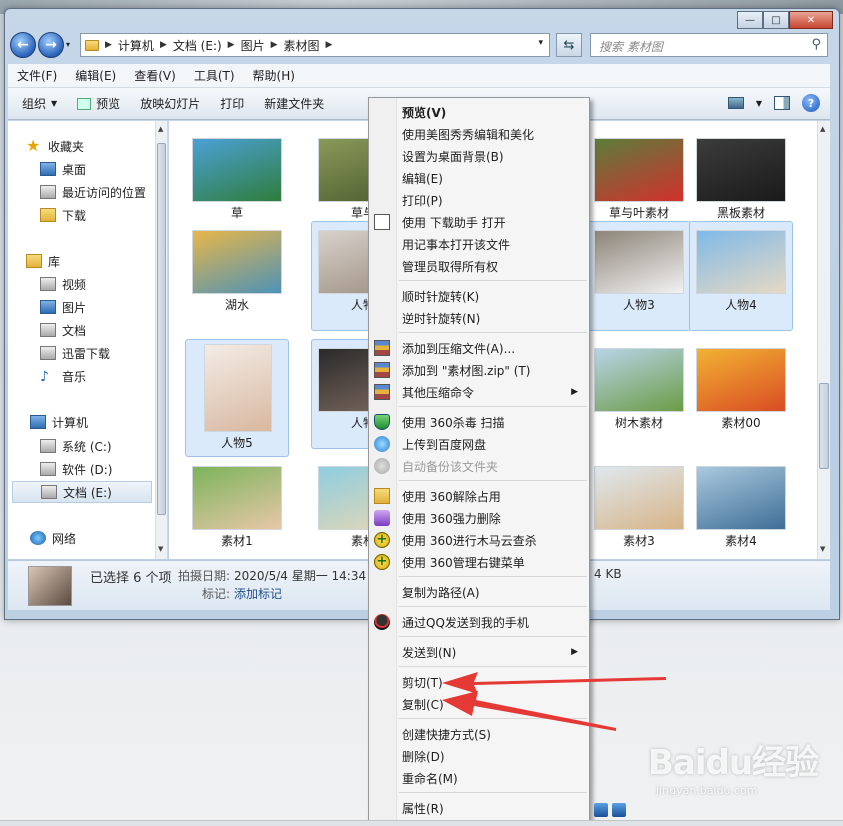 The width and height of the screenshot is (843, 826). I want to click on address-bar: ▶ 计算机 ▶ 文档 (E:) ▶ 图片 ▶ 素材图 ▶ ▾, so click(315, 45).